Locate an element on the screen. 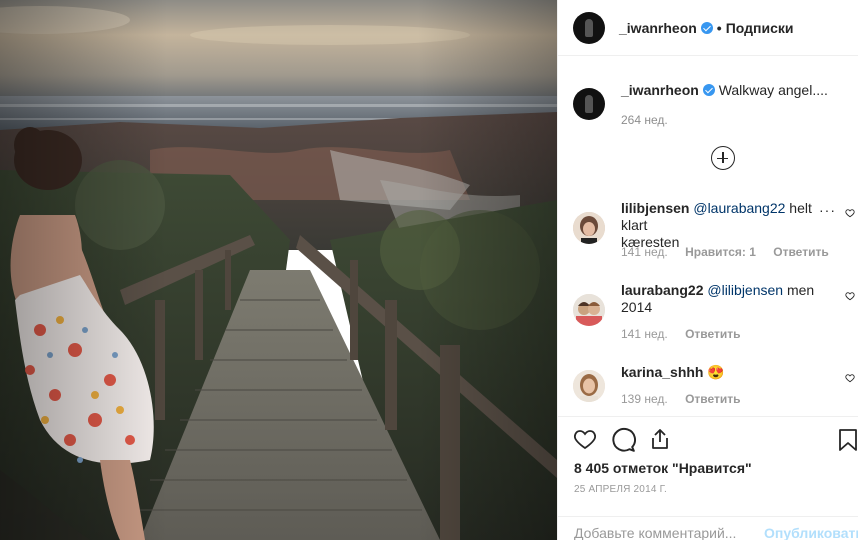 The width and height of the screenshot is (858, 540). comment-username: lilibjensen is located at coordinates (655, 208).